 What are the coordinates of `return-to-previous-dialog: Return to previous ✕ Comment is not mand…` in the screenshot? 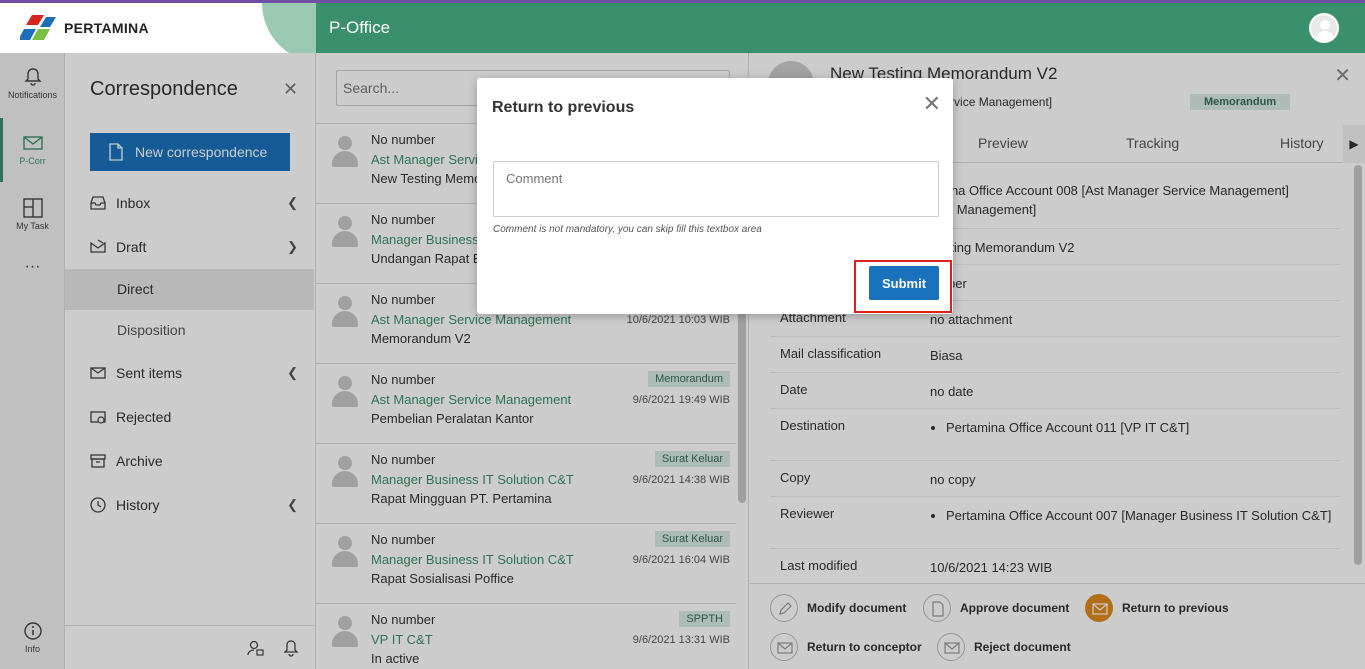 It's located at (715, 196).